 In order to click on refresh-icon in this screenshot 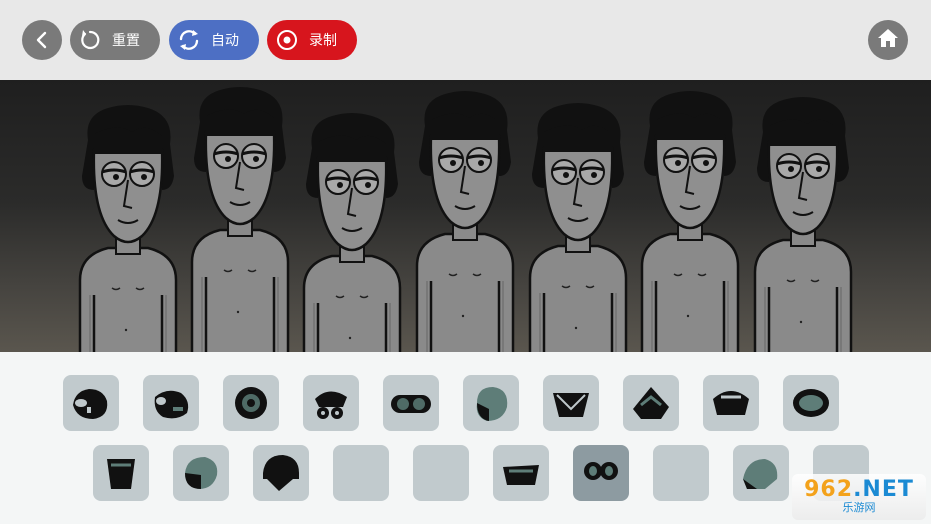, I will do `click(90, 40)`.